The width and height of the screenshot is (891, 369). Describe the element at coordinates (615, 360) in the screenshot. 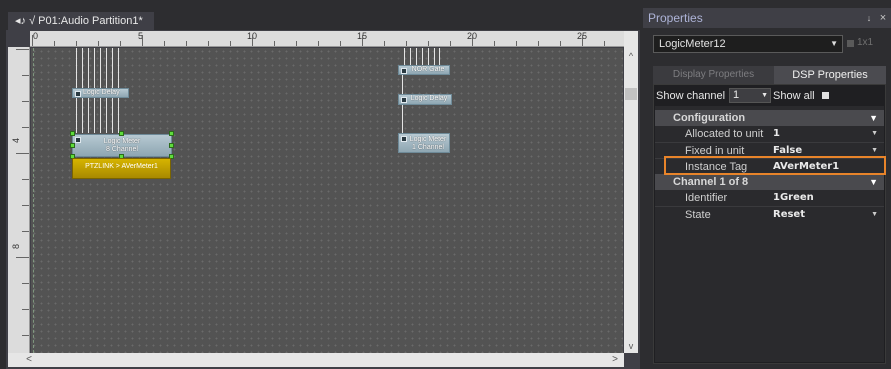

I see `scroll-right-icon: >` at that location.